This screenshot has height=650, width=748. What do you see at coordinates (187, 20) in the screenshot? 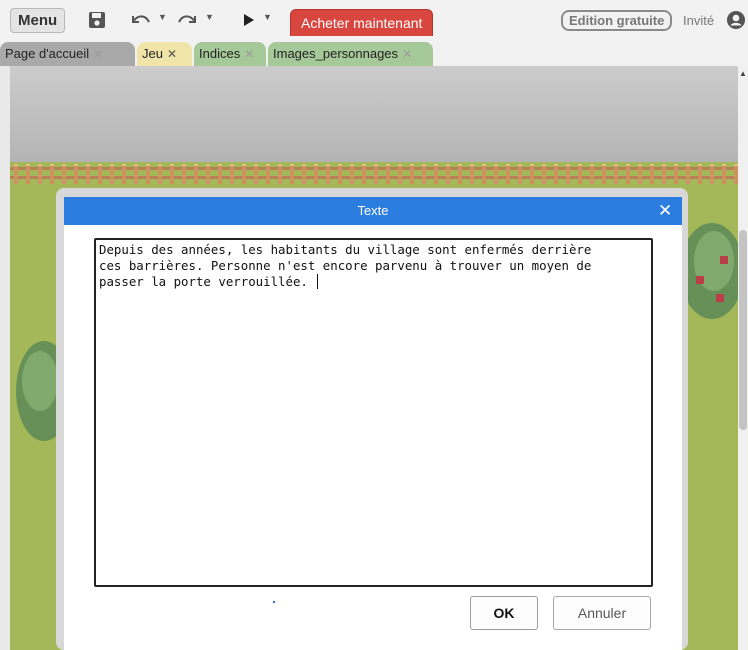
I see `redo-icon` at bounding box center [187, 20].